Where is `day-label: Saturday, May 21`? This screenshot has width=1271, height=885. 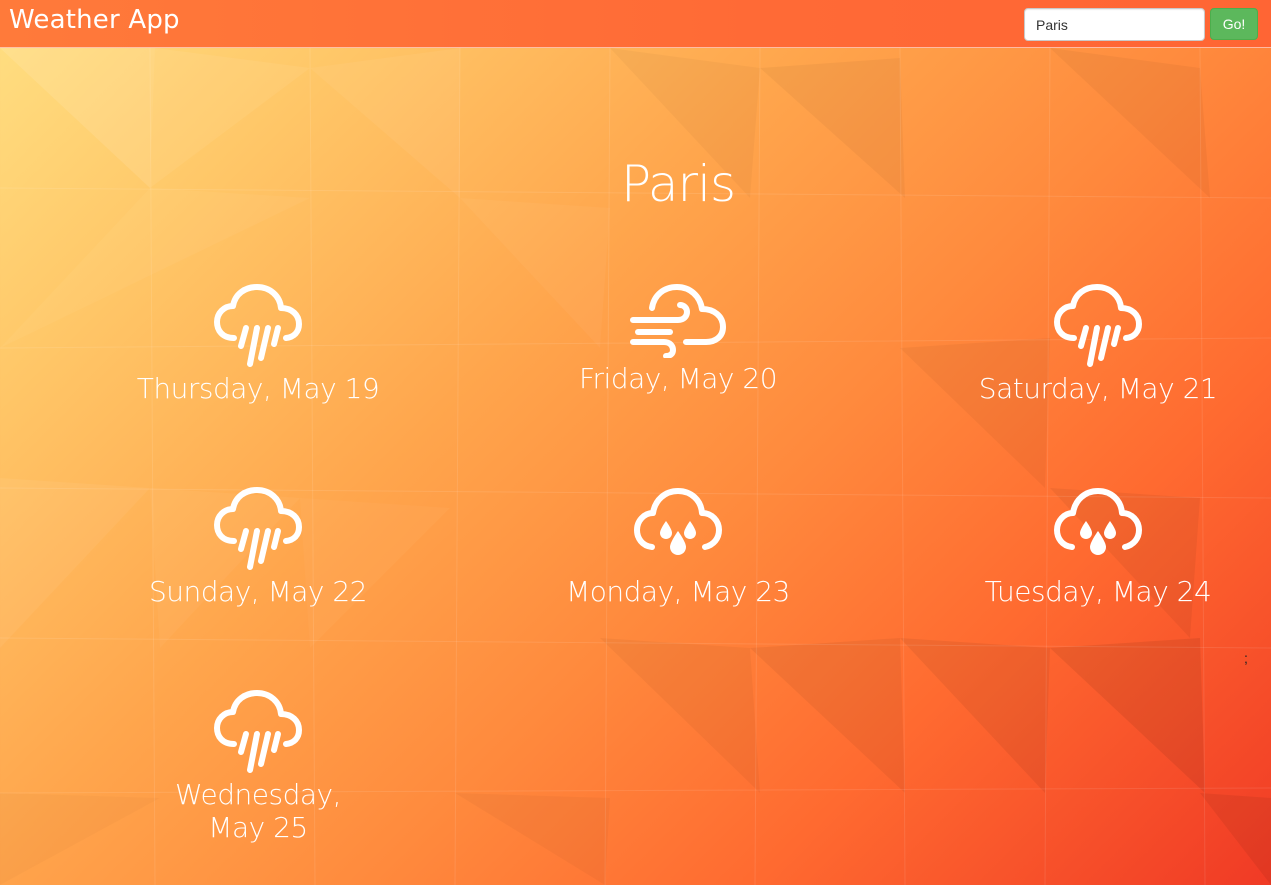
day-label: Saturday, May 21 is located at coordinates (1098, 388).